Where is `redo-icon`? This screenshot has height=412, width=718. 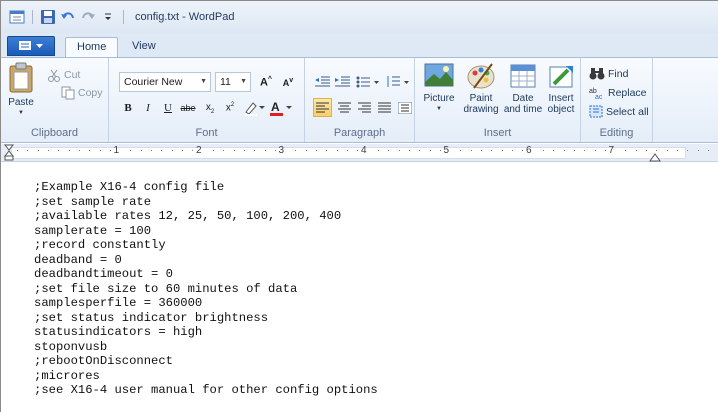 redo-icon is located at coordinates (88, 17).